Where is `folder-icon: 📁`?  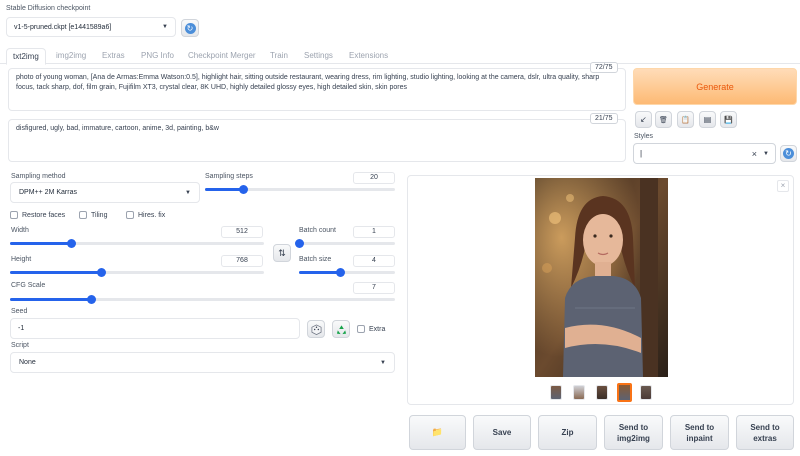
folder-icon: 📁 is located at coordinates (437, 432).